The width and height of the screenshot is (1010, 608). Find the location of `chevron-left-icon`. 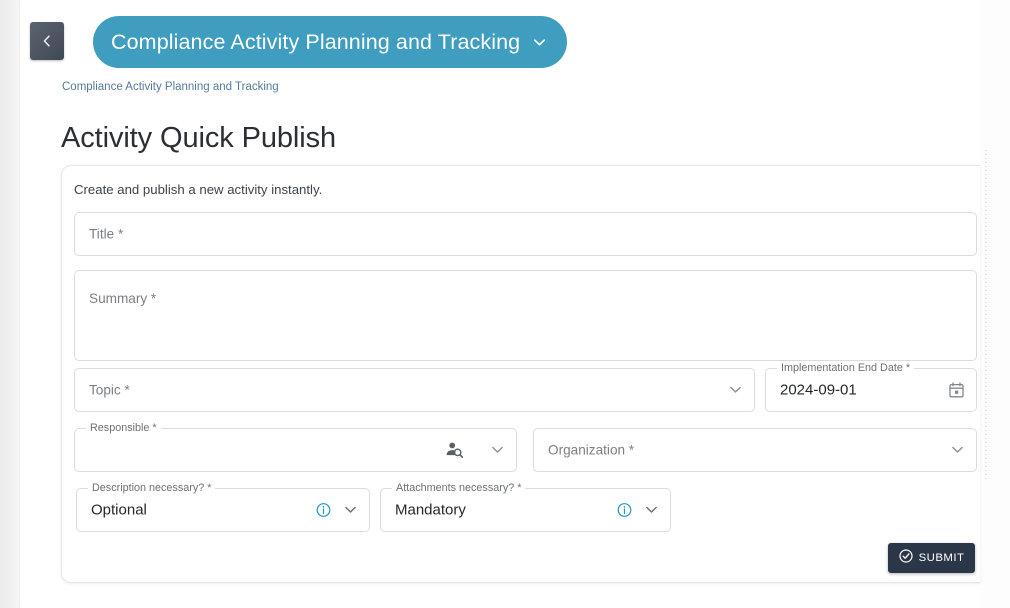

chevron-left-icon is located at coordinates (47, 41).